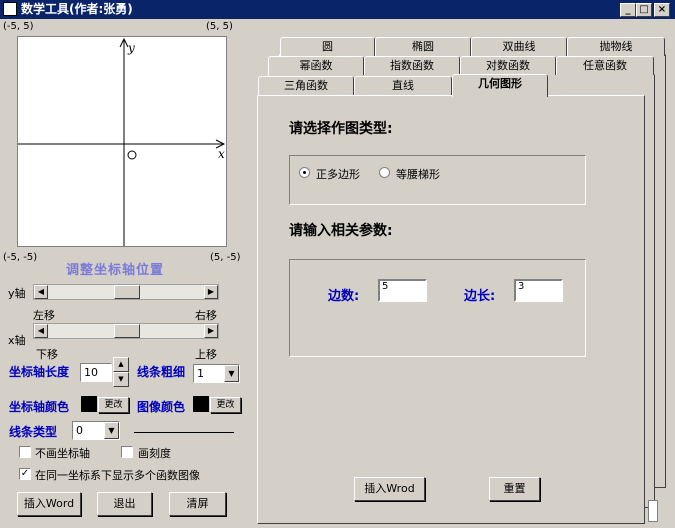 The width and height of the screenshot is (675, 528). I want to click on axis-length-label: 坐标轴长度, so click(39, 372).